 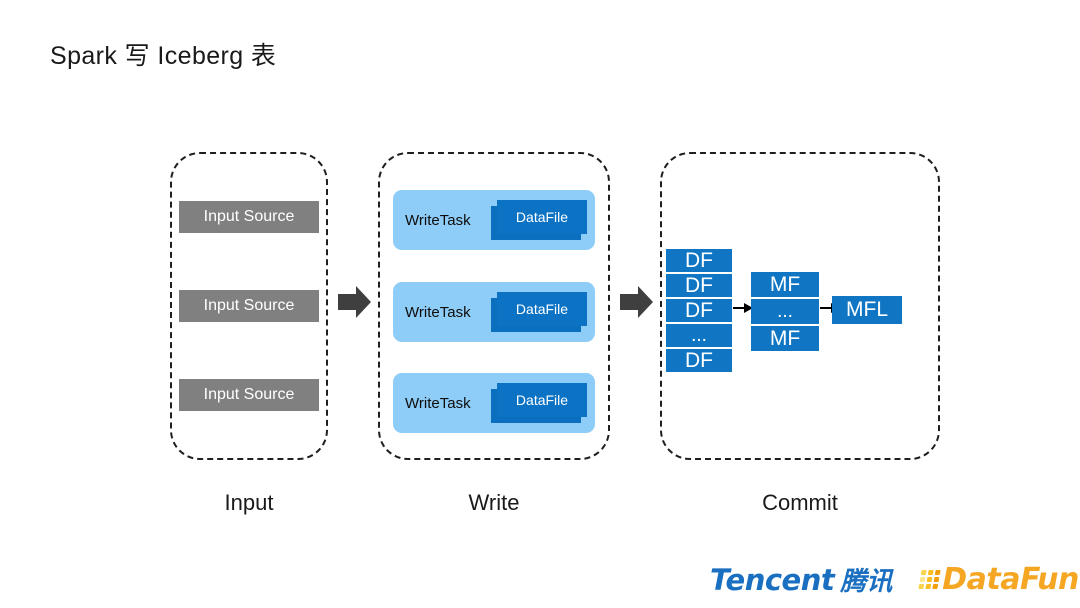 What do you see at coordinates (355, 304) in the screenshot?
I see `block-arrow-input-to-write` at bounding box center [355, 304].